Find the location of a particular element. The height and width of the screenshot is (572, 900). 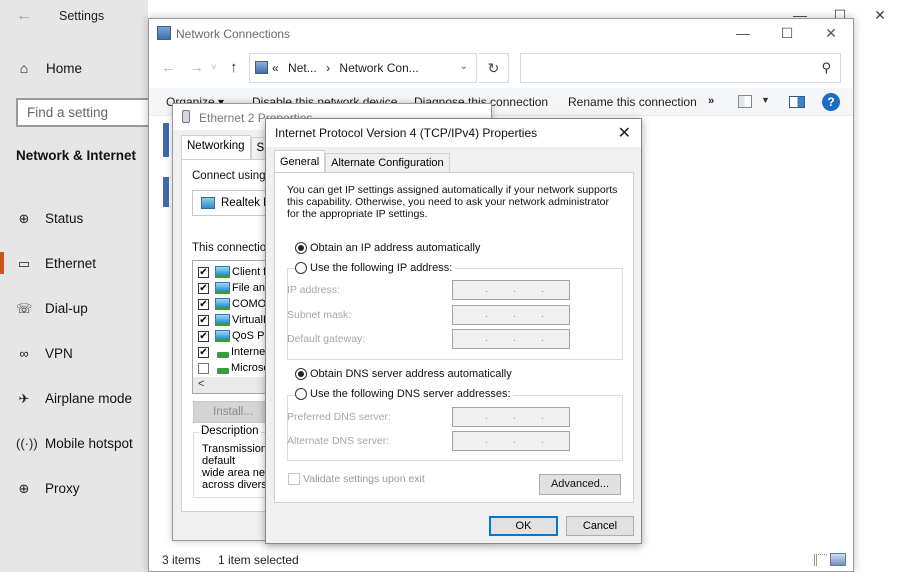

minimize-button: — is located at coordinates (743, 34).